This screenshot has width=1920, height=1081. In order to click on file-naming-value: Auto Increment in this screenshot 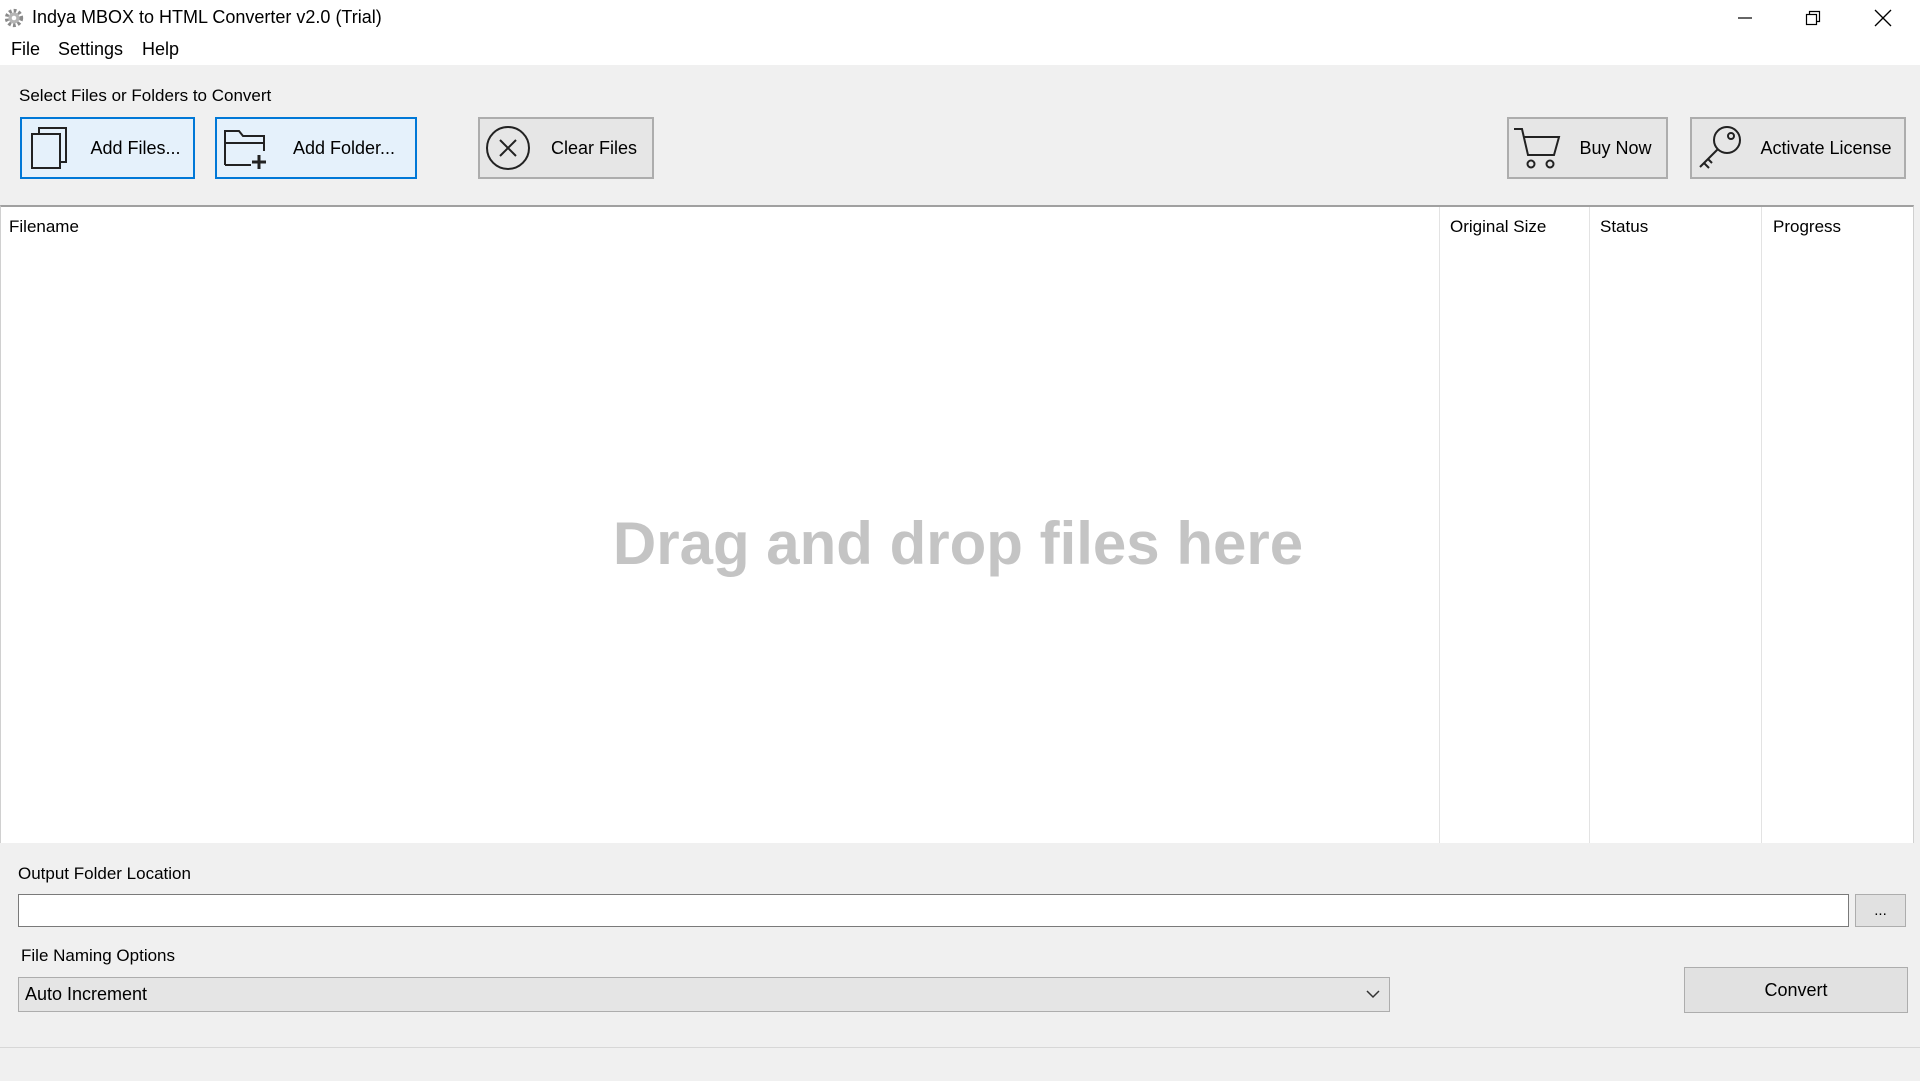, I will do `click(86, 994)`.